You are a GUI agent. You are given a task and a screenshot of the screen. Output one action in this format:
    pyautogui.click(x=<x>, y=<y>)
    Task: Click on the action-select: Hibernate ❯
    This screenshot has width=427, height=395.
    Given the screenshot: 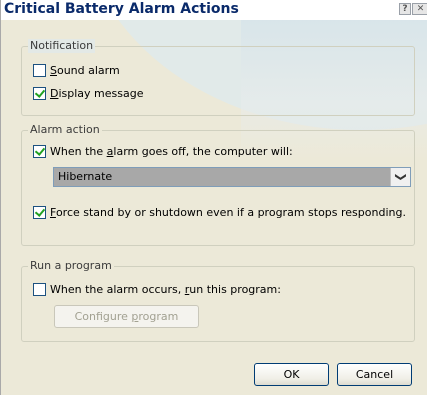 What is the action you would take?
    pyautogui.click(x=232, y=177)
    